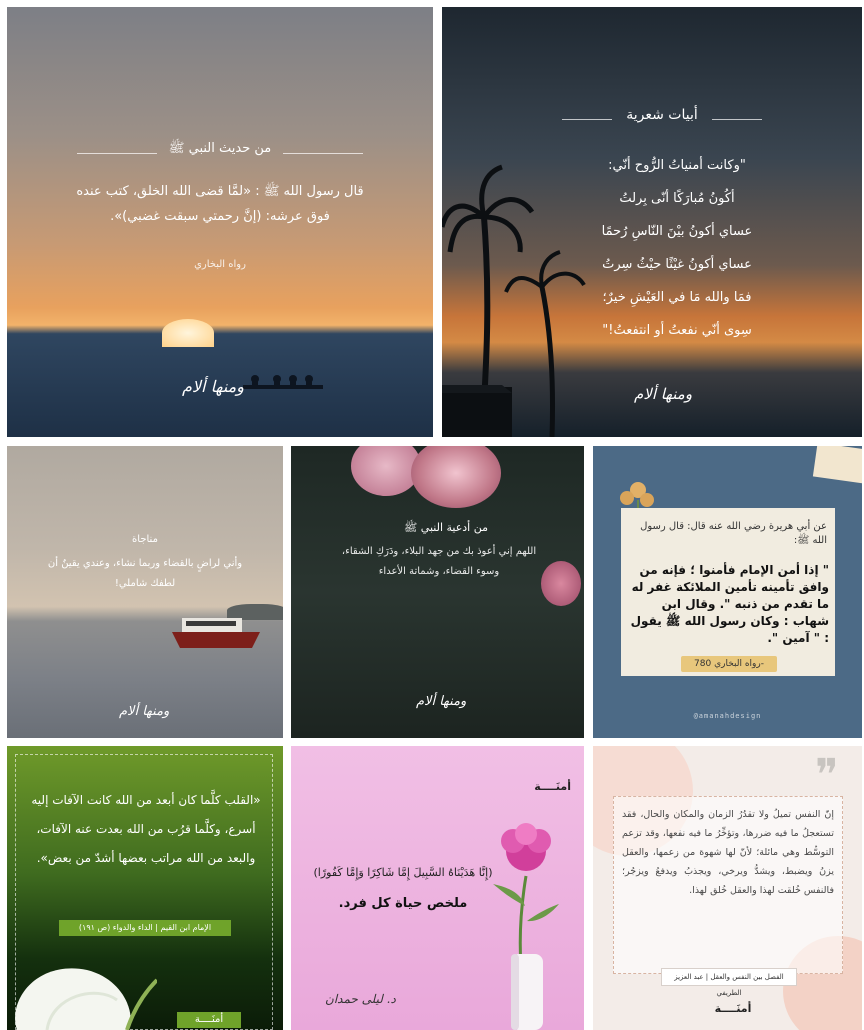  I want to click on hadith-source-badge: -رواه البخاري 780, so click(729, 664).